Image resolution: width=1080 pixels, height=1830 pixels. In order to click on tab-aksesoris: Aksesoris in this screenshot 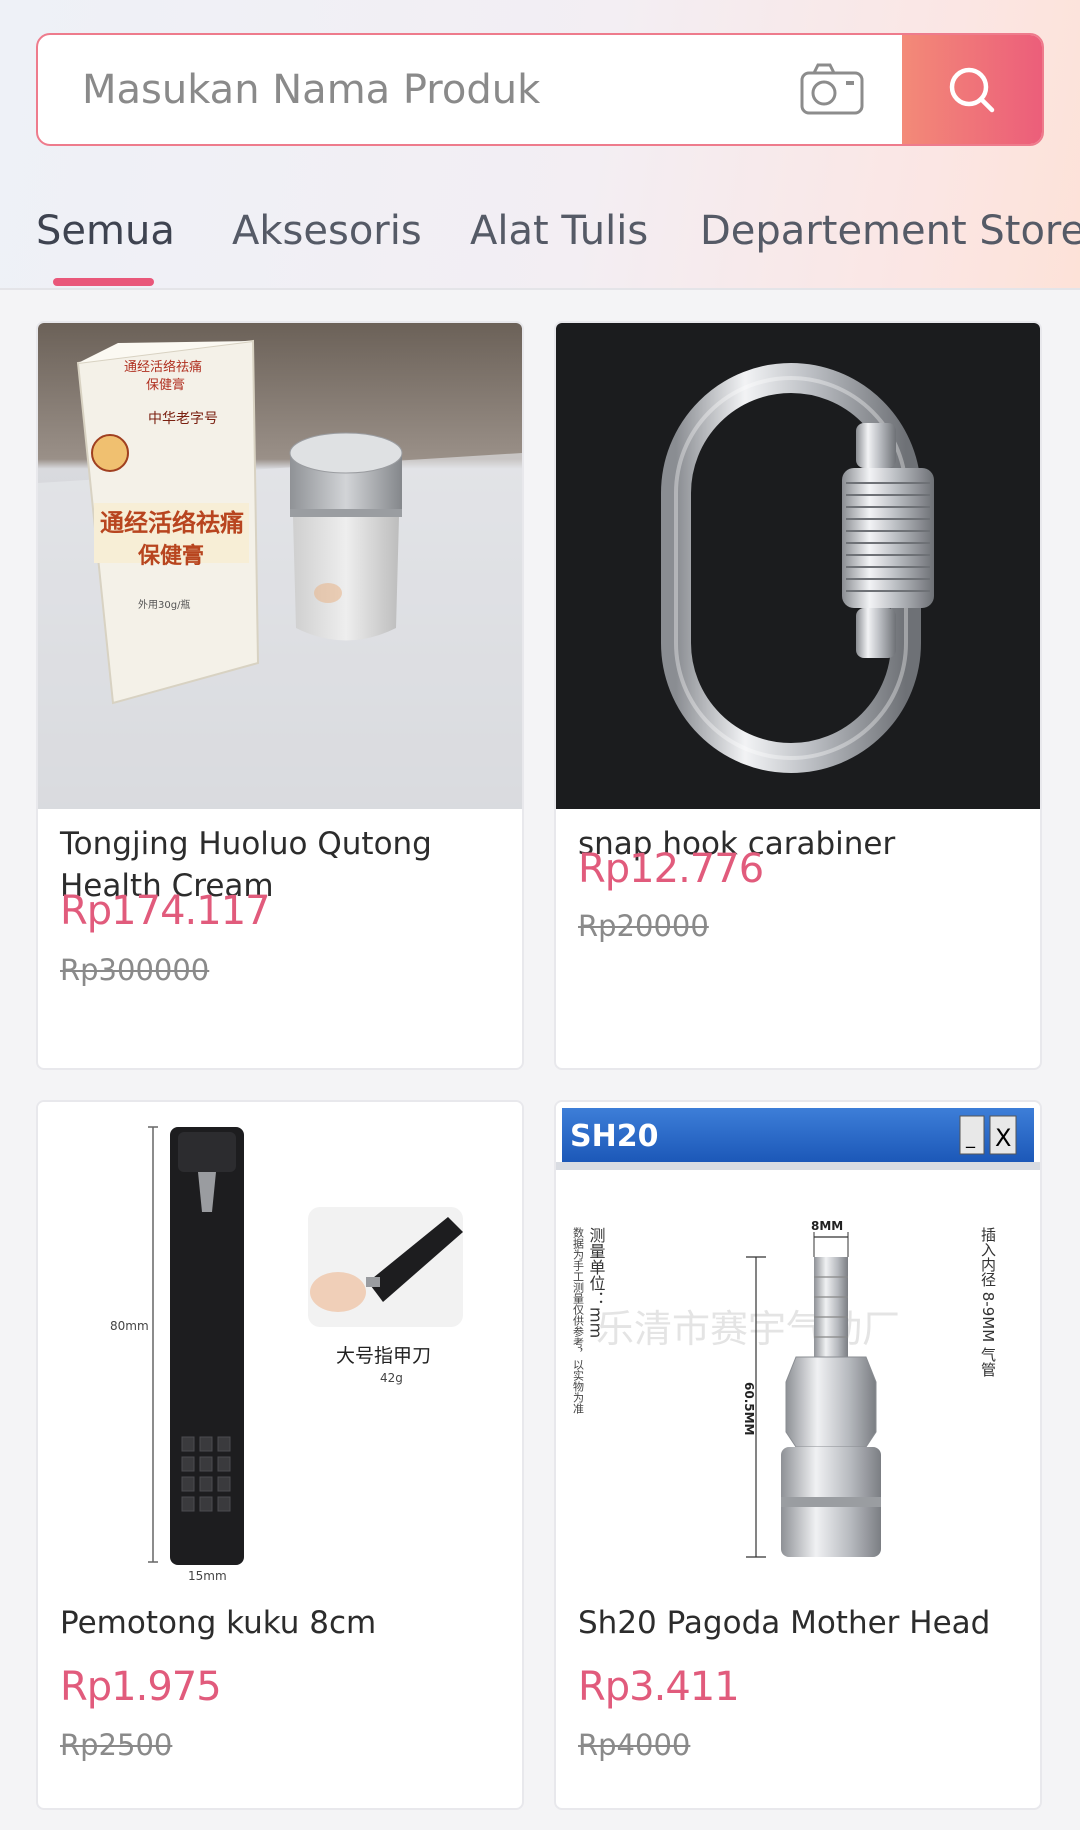, I will do `click(327, 231)`.